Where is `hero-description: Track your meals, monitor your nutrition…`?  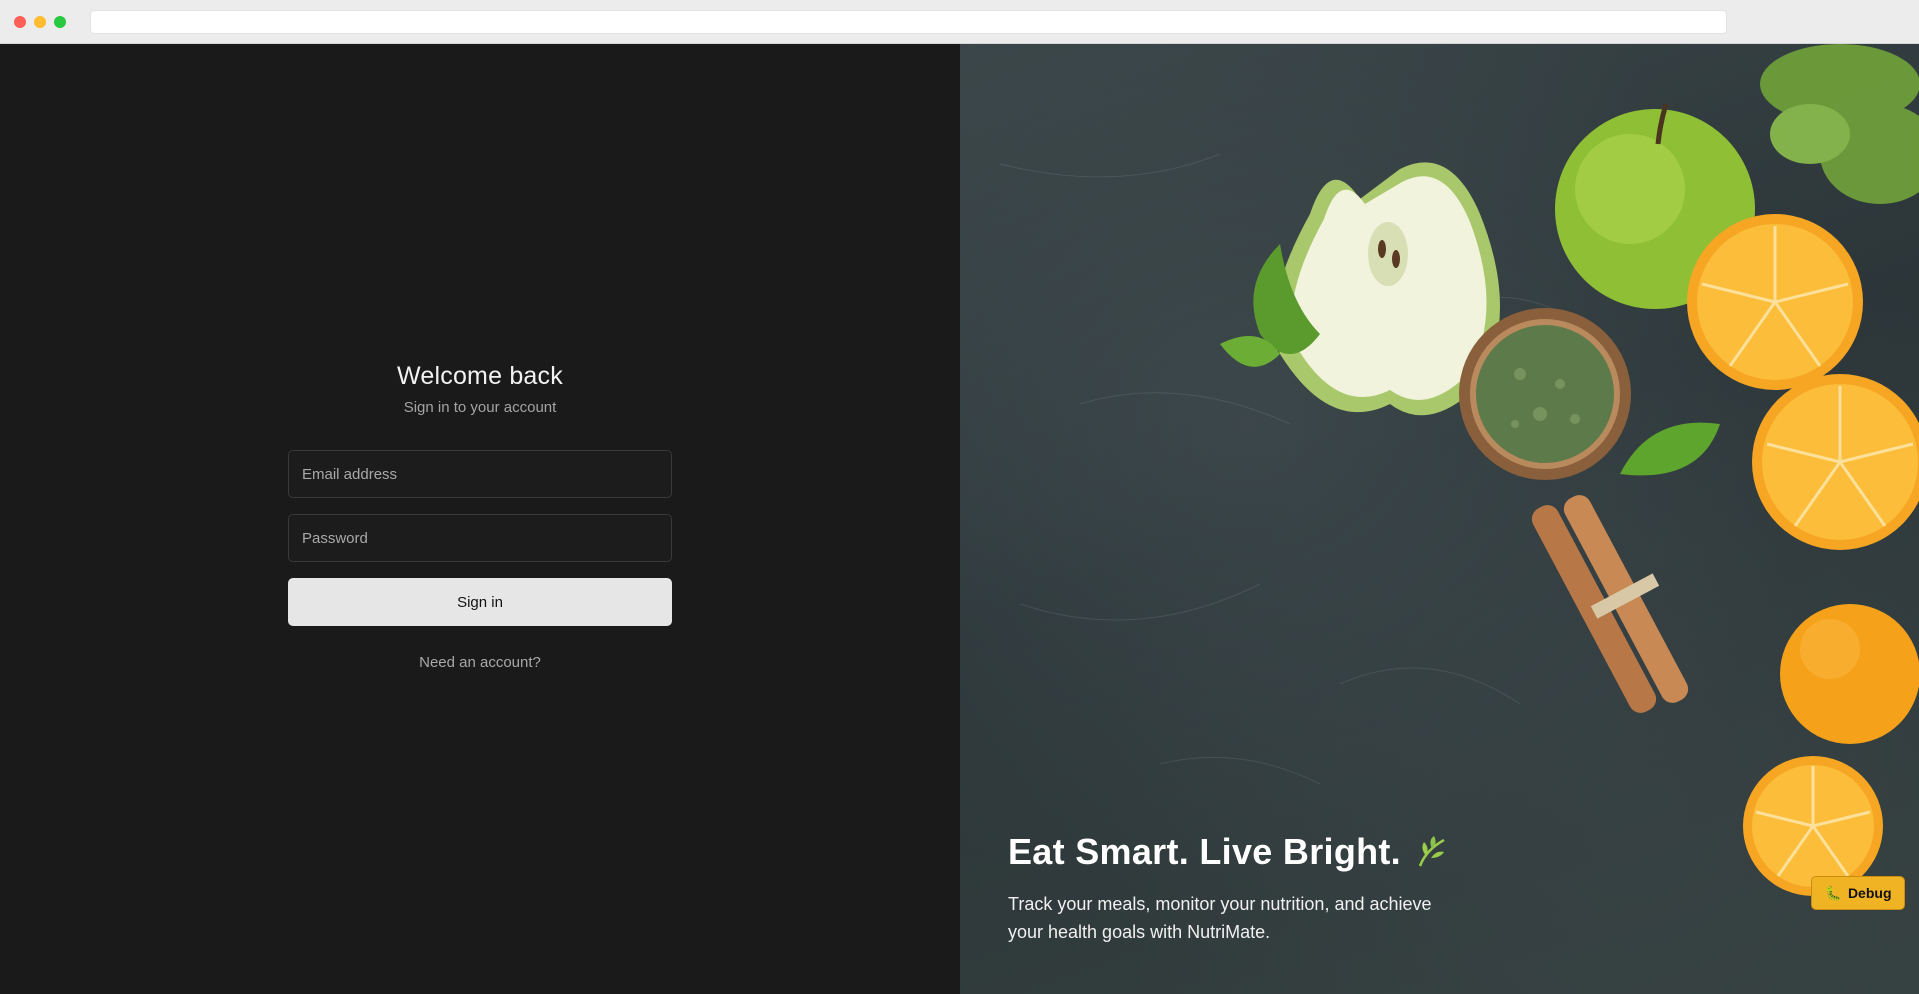
hero-description: Track your meals, monitor your nutrition… is located at coordinates (1220, 918).